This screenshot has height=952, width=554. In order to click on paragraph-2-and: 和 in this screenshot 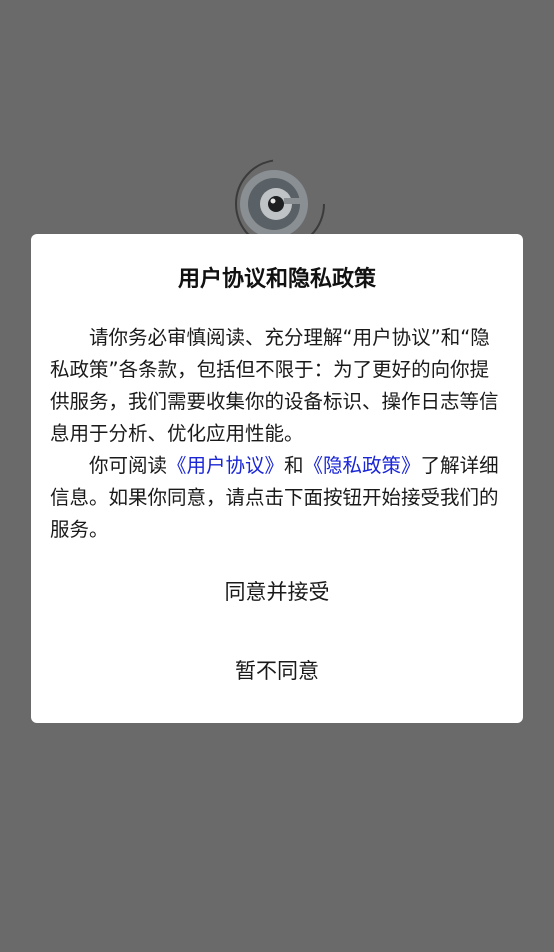, I will do `click(294, 465)`.